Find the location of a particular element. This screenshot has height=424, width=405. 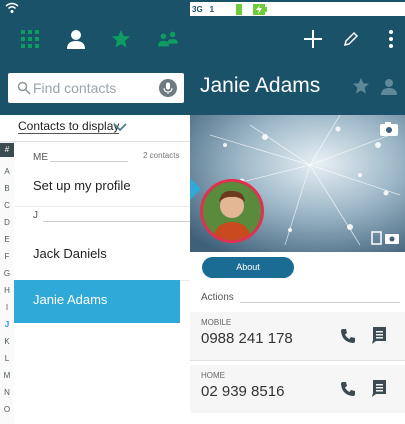

star-icon is located at coordinates (121, 39).